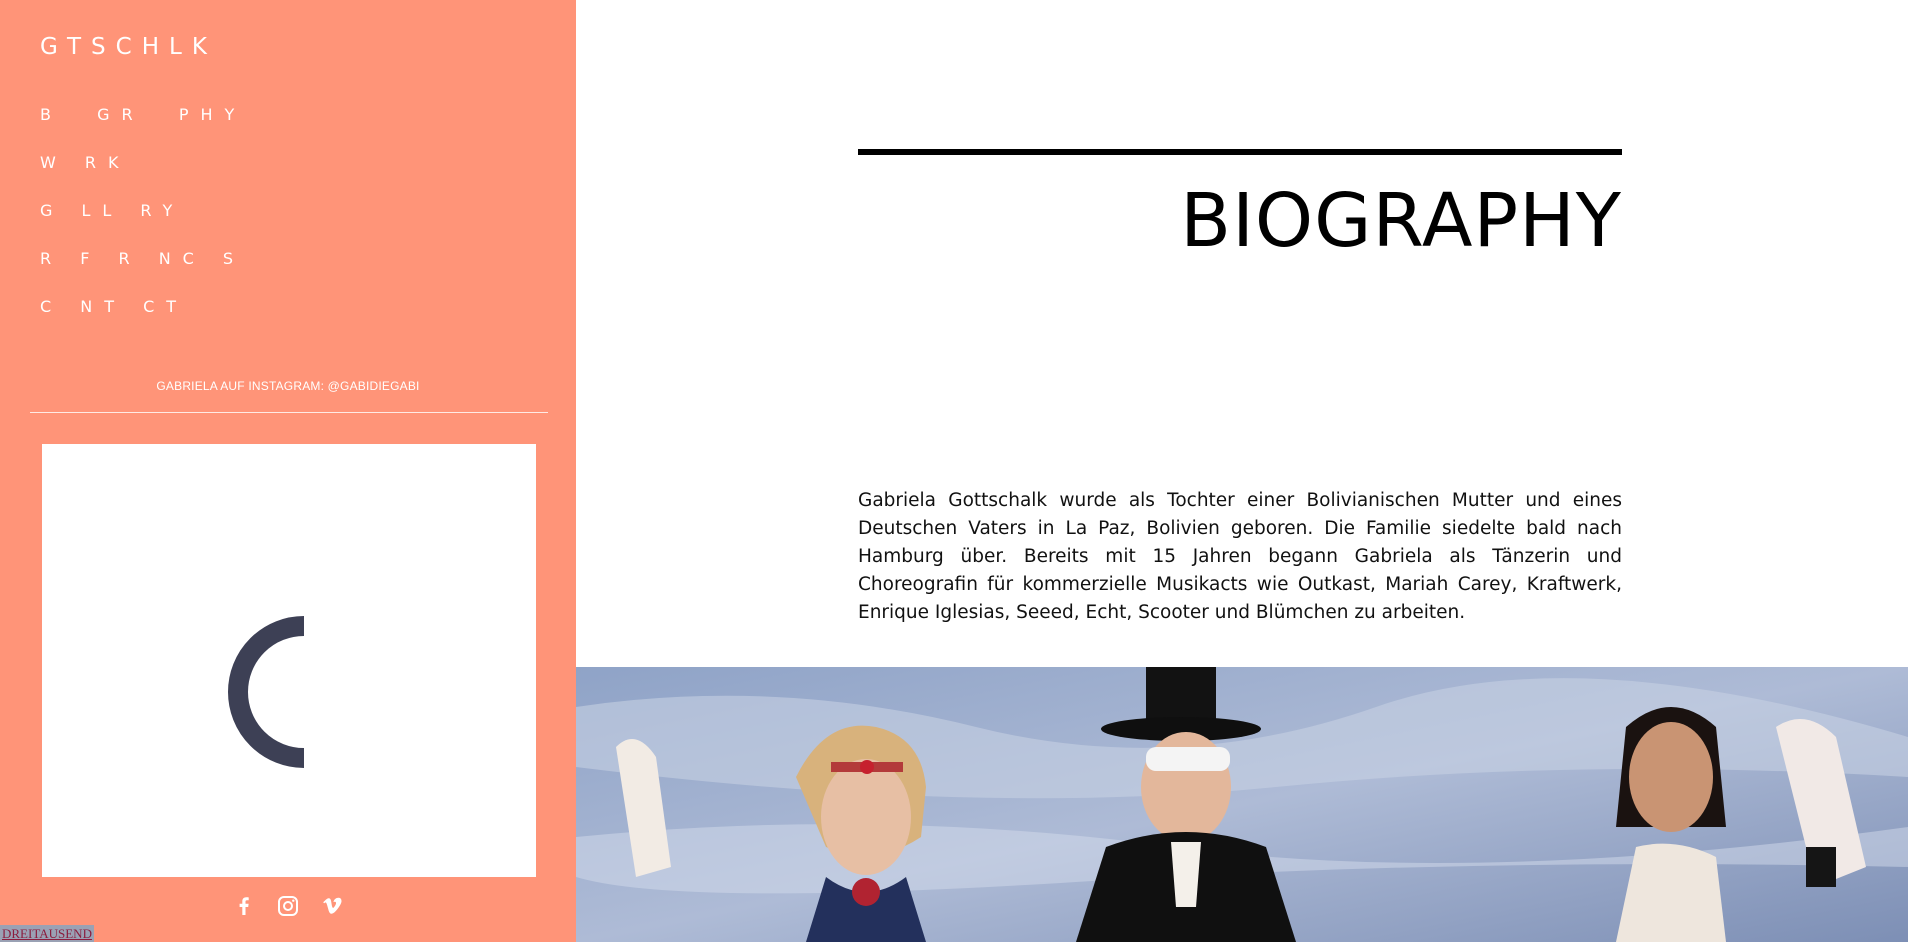  What do you see at coordinates (244, 906) in the screenshot?
I see `facebook-icon` at bounding box center [244, 906].